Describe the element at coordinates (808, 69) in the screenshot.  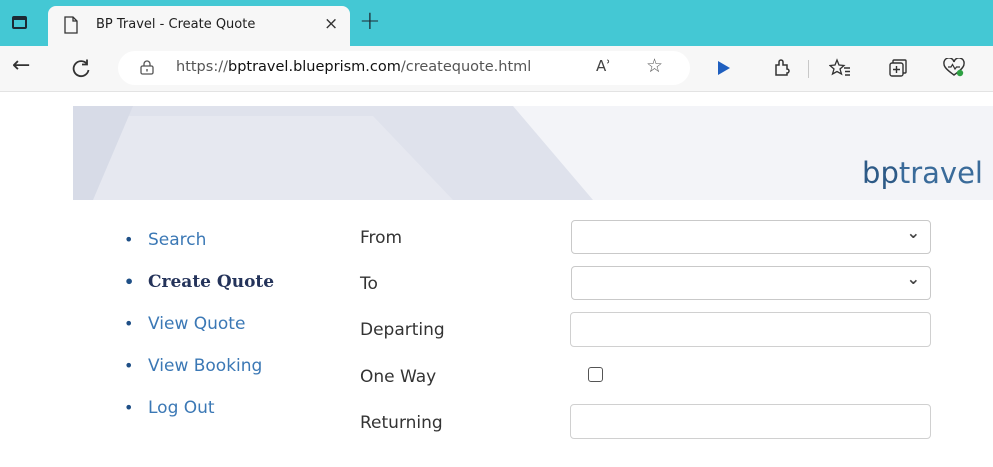
I see `toolbar-separator` at that location.